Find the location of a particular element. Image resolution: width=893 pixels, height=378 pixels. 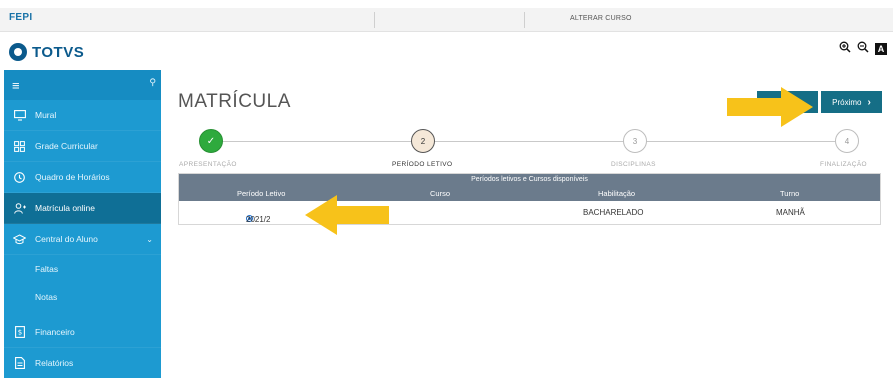

sidebar-item-quadro-de-horarios: Quadro de Horários is located at coordinates (82, 177).